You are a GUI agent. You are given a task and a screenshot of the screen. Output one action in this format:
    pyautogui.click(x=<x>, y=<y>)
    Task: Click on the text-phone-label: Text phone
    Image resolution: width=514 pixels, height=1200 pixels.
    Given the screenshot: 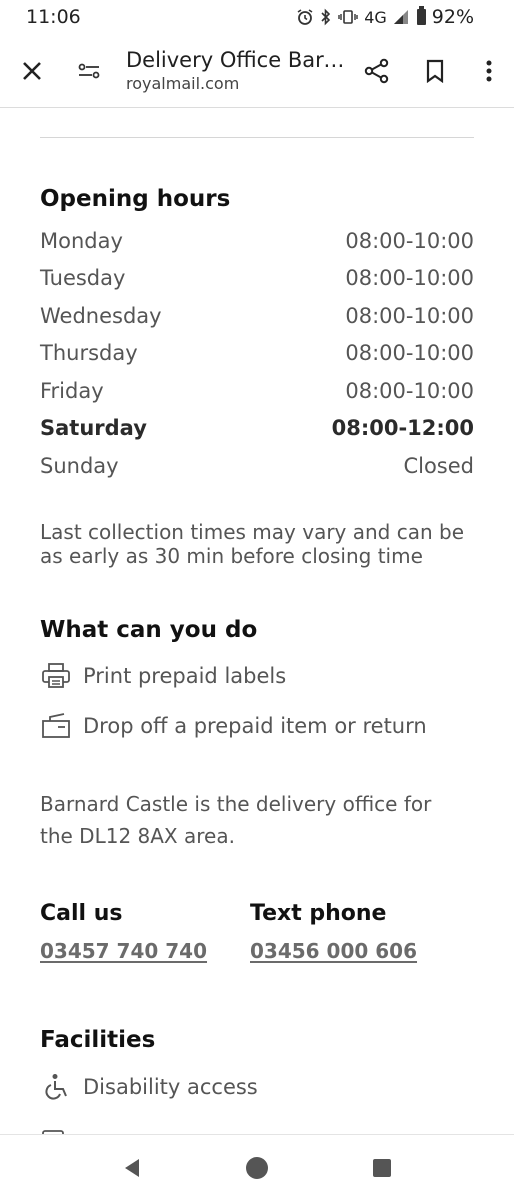 What is the action you would take?
    pyautogui.click(x=318, y=913)
    